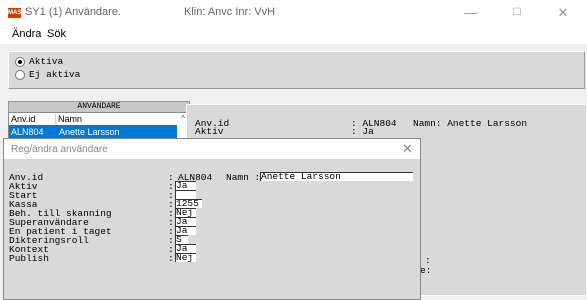 The height and width of the screenshot is (300, 587). What do you see at coordinates (212, 149) in the screenshot?
I see `dialog-title-bar: Reg/ändra användare ✕` at bounding box center [212, 149].